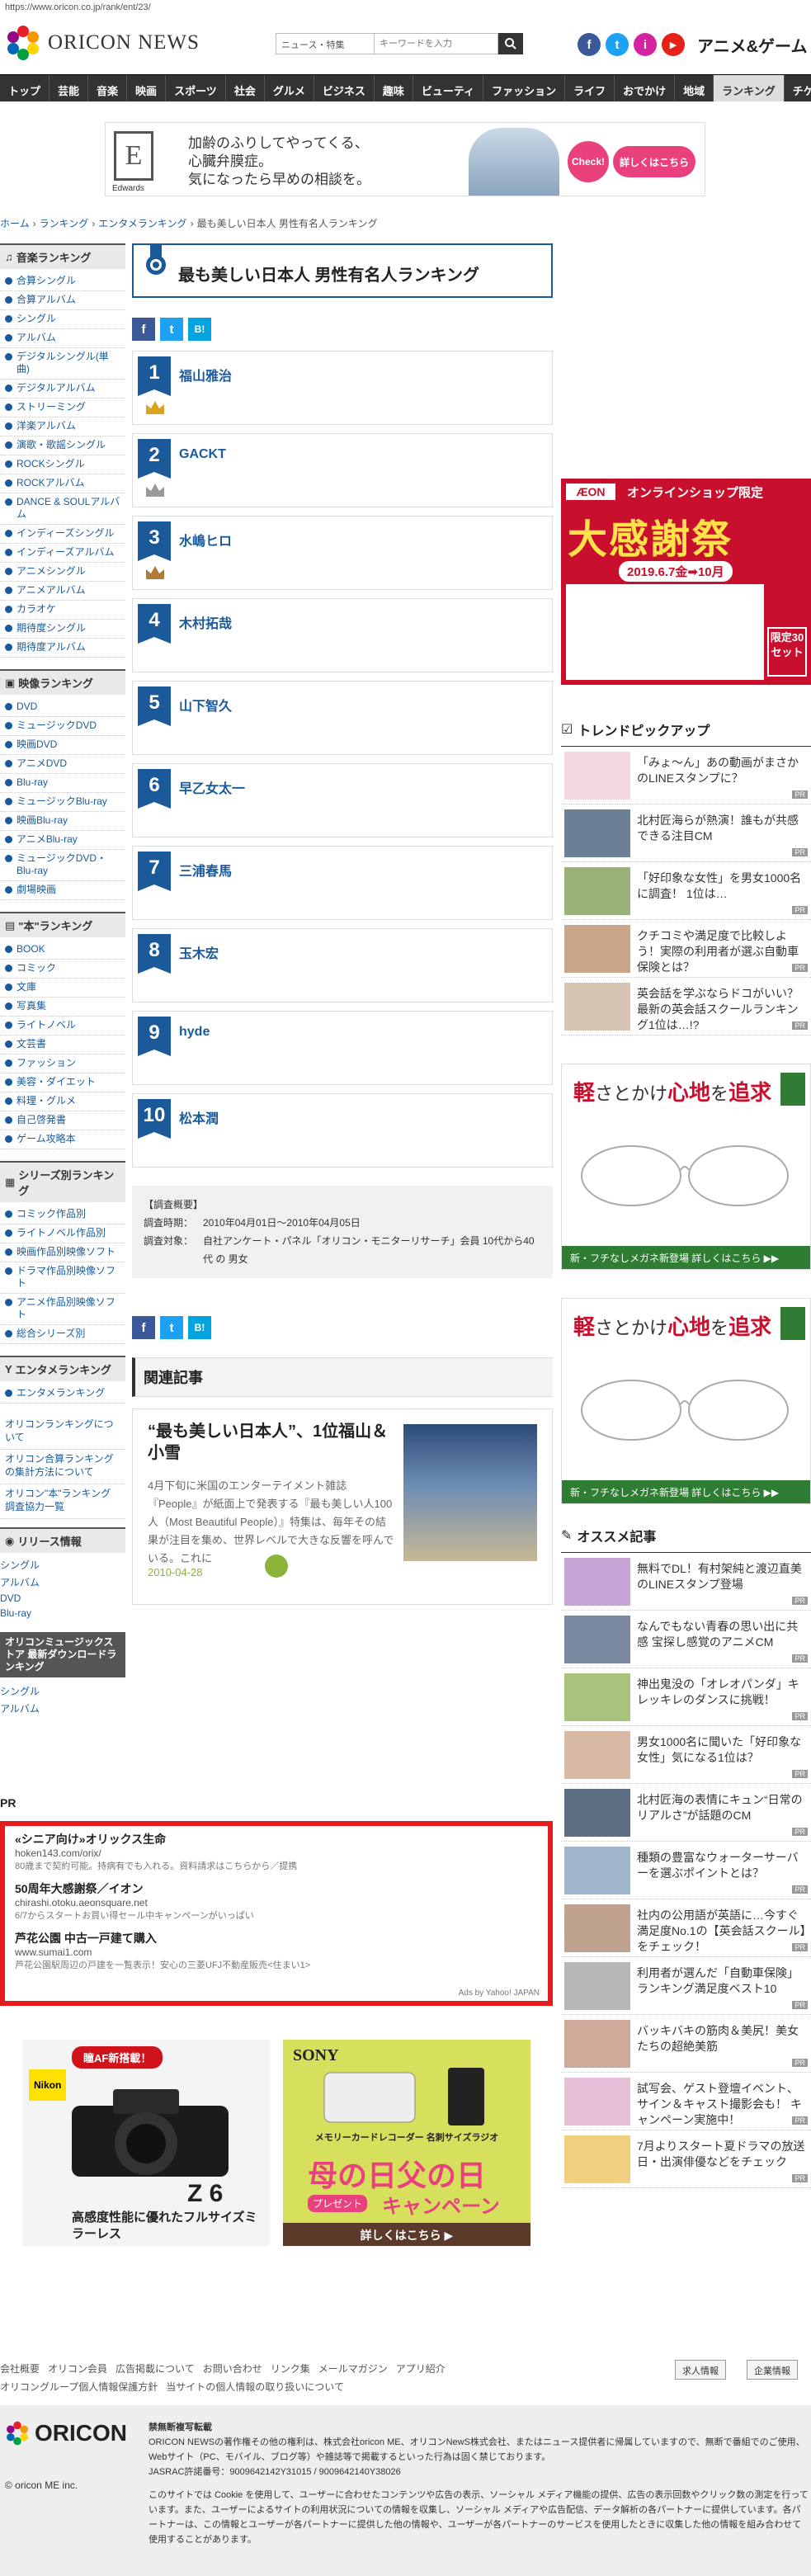 The height and width of the screenshot is (2576, 811). I want to click on nav-item: ビューティ, so click(448, 88).